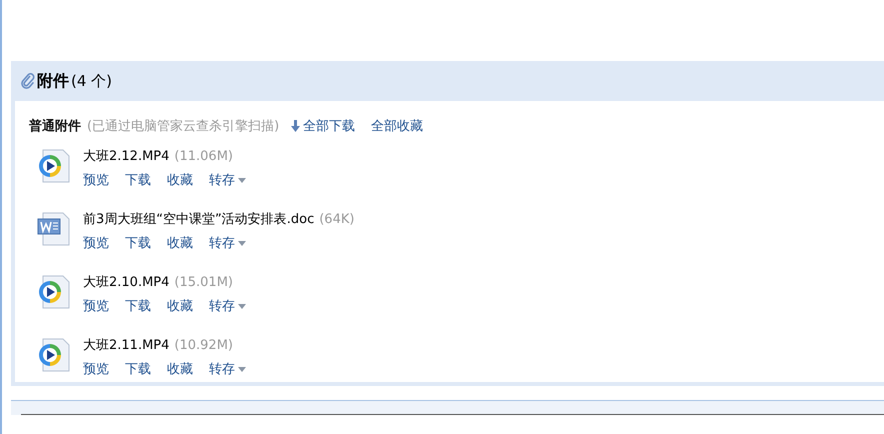  What do you see at coordinates (55, 126) in the screenshot?
I see `section-label: 普通附件` at bounding box center [55, 126].